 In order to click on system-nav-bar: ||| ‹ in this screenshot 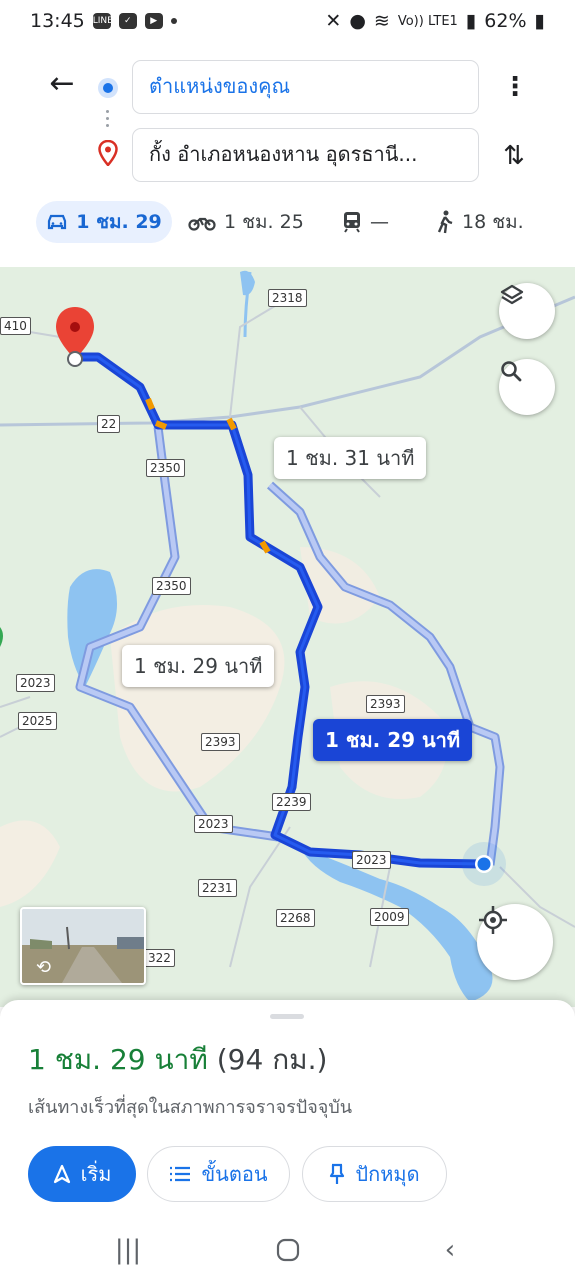, I will do `click(287, 1252)`.